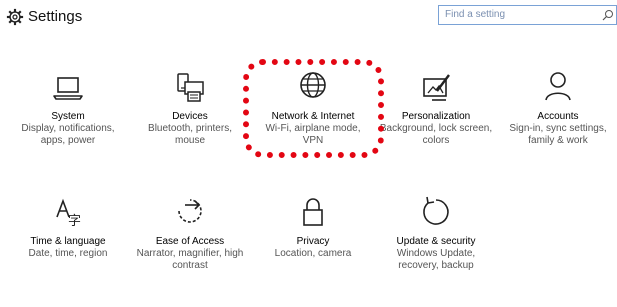 Image resolution: width=617 pixels, height=307 pixels. What do you see at coordinates (436, 241) in the screenshot?
I see `tile-title: Update & security` at bounding box center [436, 241].